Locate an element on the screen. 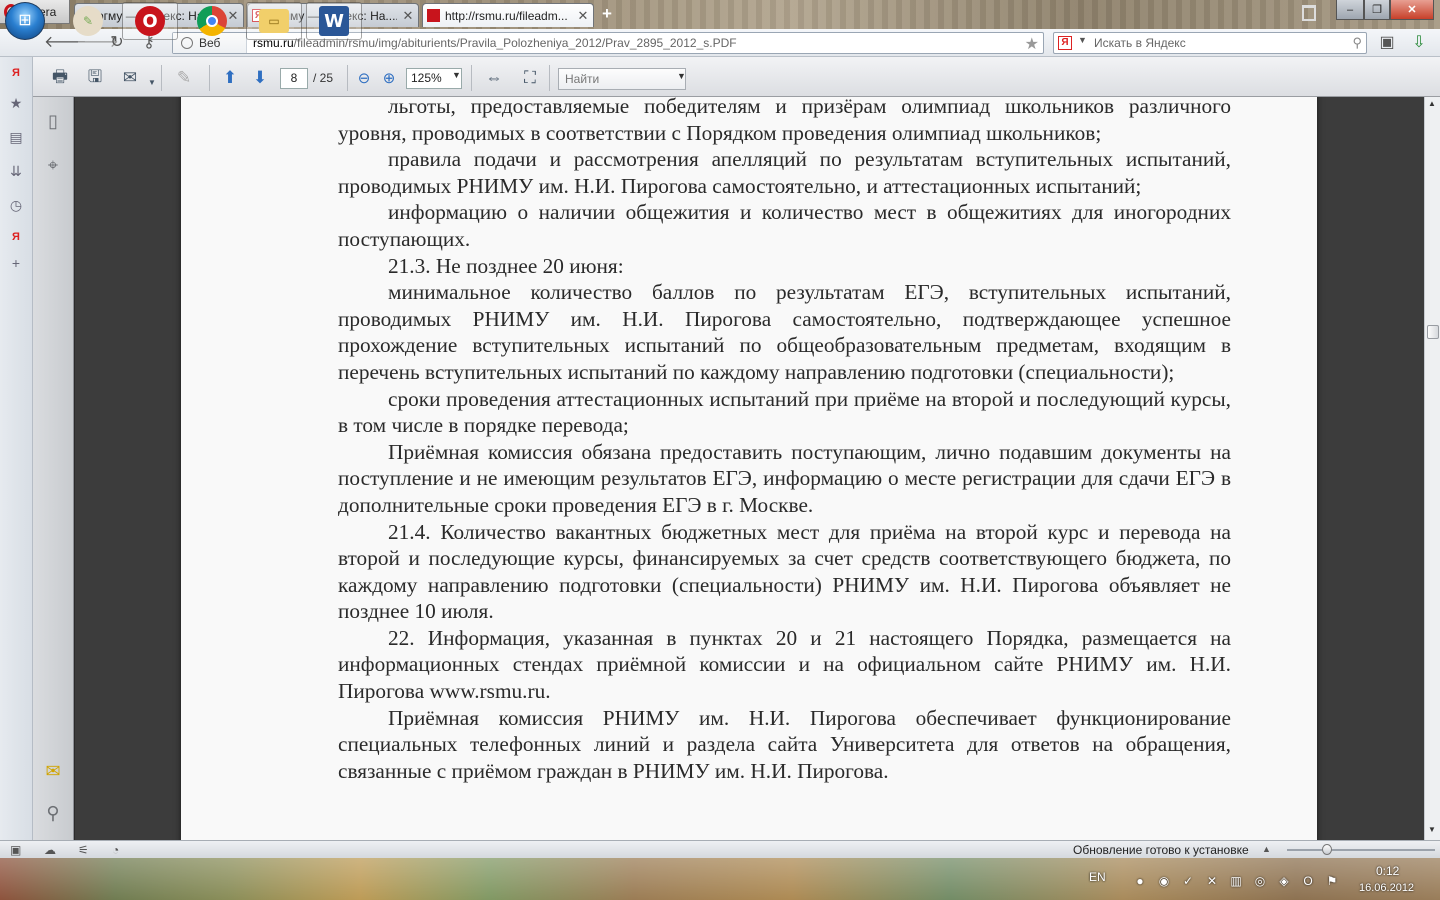 This screenshot has width=1440, height=900. fit-width-icon: ⇔ is located at coordinates (494, 78).